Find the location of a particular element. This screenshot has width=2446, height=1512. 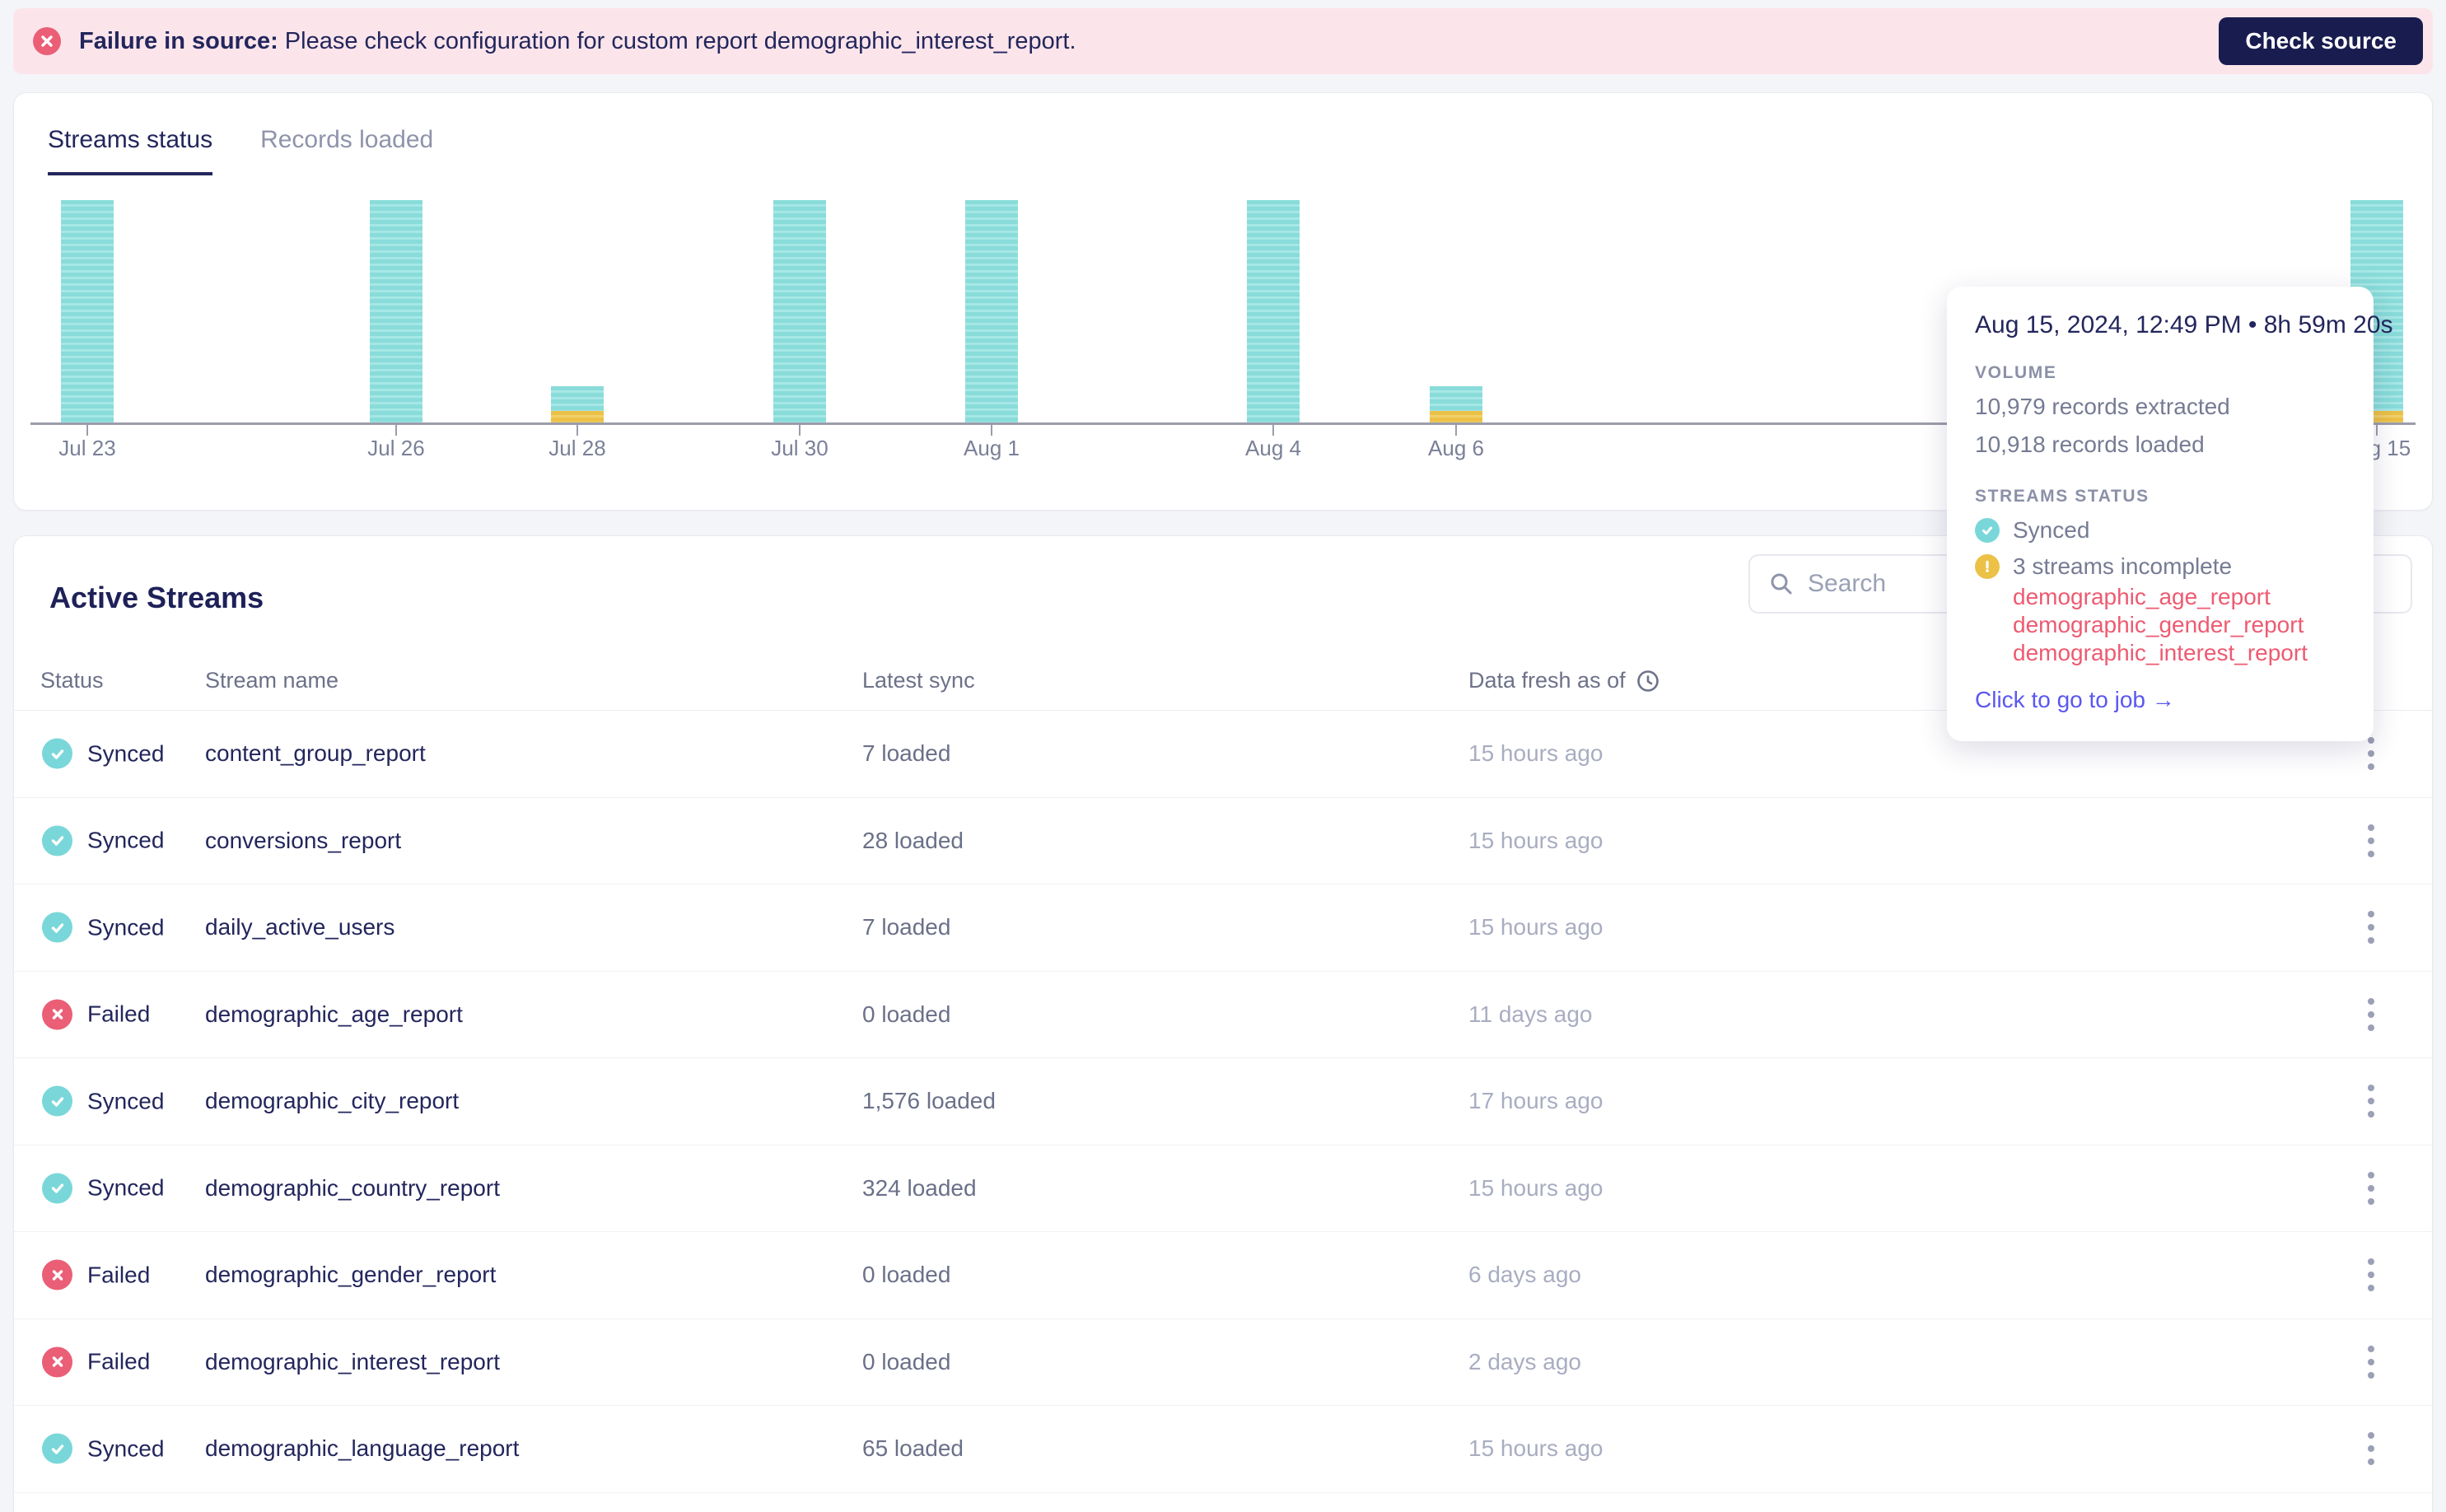

tooltip-incomplete-row: 3 streams incomplete is located at coordinates (2161, 566).